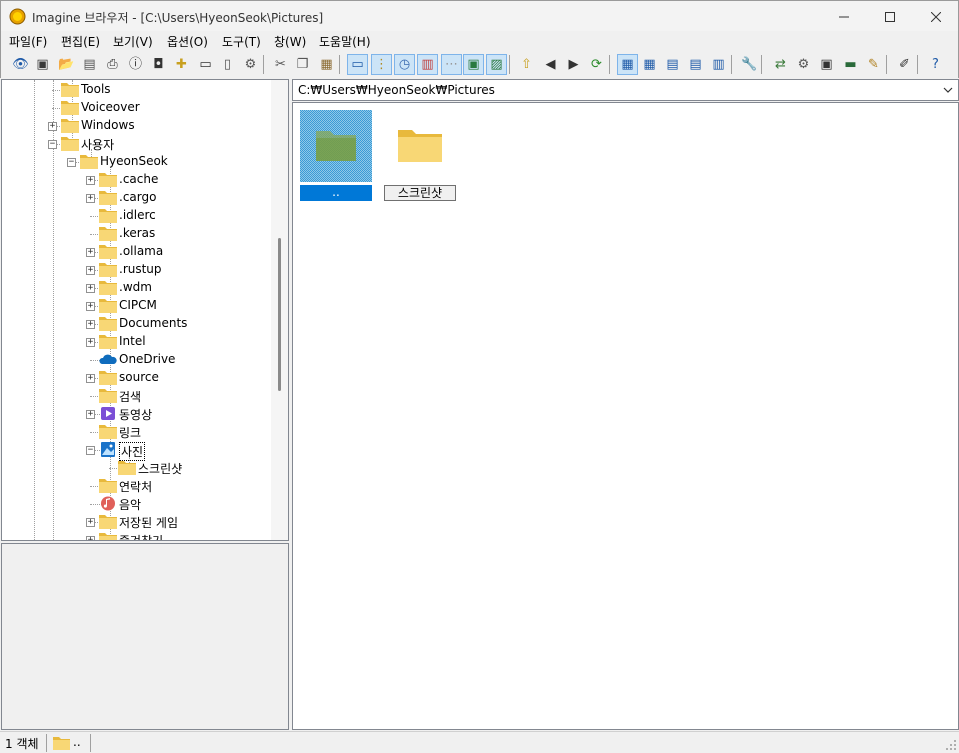 The width and height of the screenshot is (959, 753). I want to click on menu-tools: 도구(T), so click(241, 41).